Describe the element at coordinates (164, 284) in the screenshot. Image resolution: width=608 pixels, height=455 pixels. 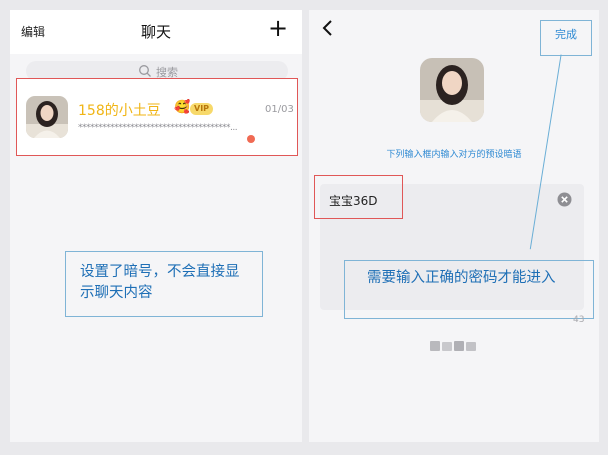
I see `annotation-box-left: 设置了暗号，不会直接显示聊天内容` at that location.